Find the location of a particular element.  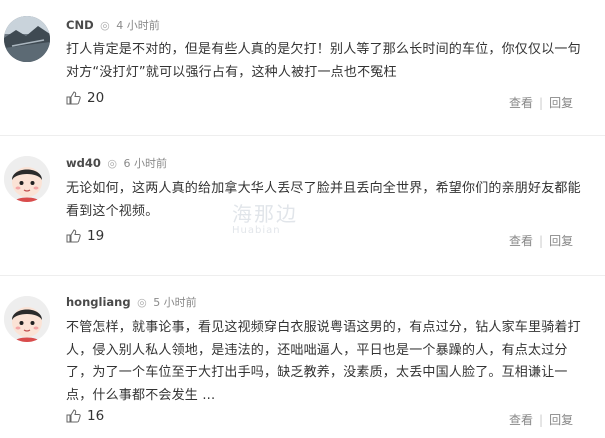

comment-meta: wd40 ◎ 6 小时前 is located at coordinates (116, 163).